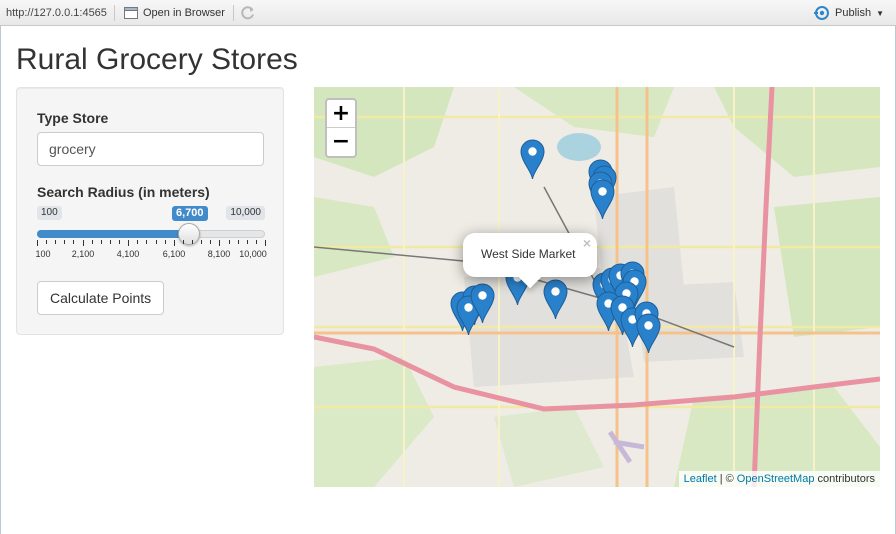  I want to click on attribution-suffix: contributors, so click(846, 479).